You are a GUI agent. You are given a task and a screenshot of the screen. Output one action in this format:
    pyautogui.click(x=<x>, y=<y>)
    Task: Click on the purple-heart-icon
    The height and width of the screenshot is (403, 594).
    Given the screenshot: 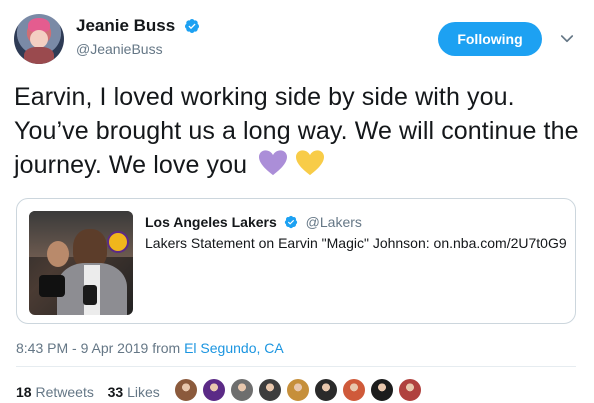 What is the action you would take?
    pyautogui.click(x=273, y=163)
    